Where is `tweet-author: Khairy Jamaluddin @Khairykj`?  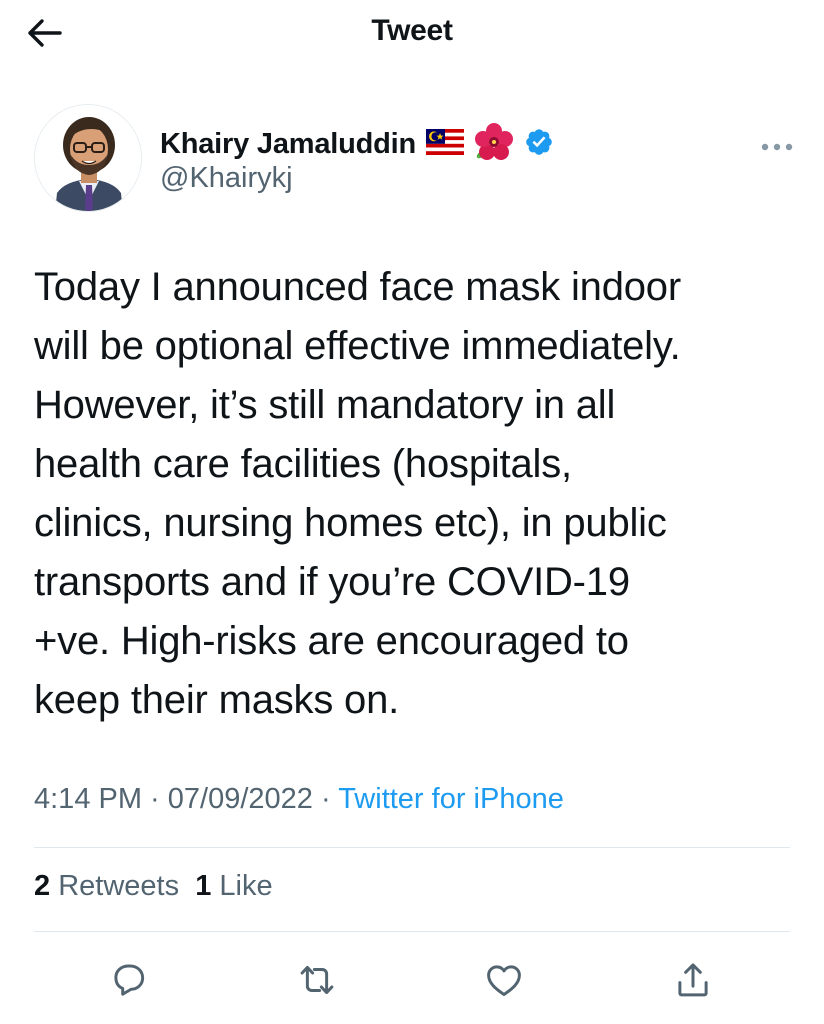 tweet-author: Khairy Jamaluddin @Khairykj is located at coordinates (414, 159).